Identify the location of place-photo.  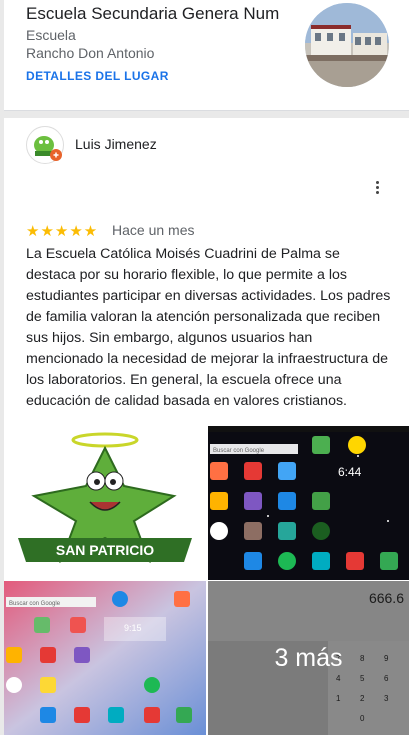
(347, 45).